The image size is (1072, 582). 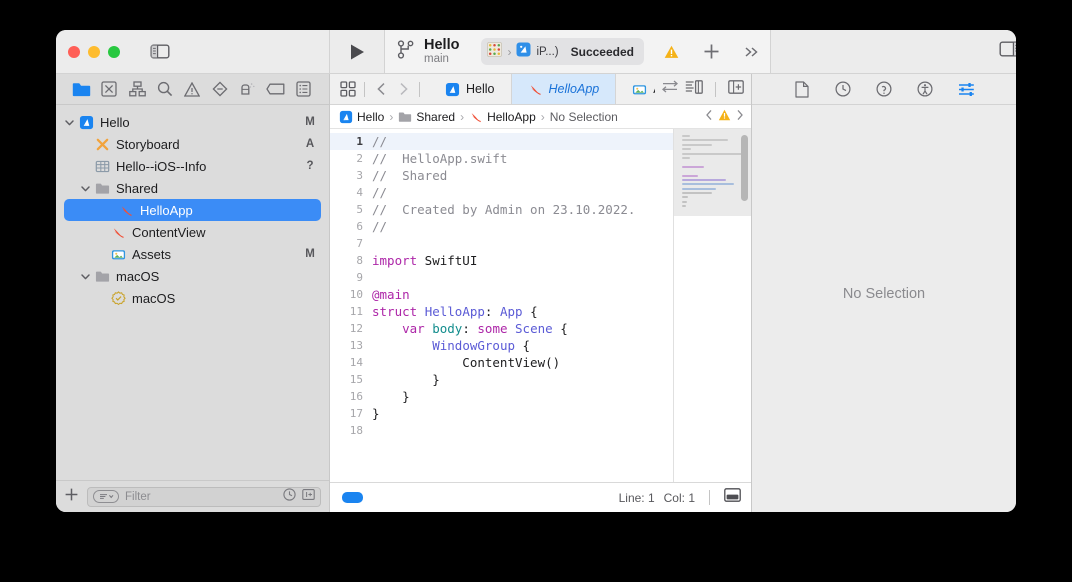 I want to click on code-line: 18, so click(x=501, y=430).